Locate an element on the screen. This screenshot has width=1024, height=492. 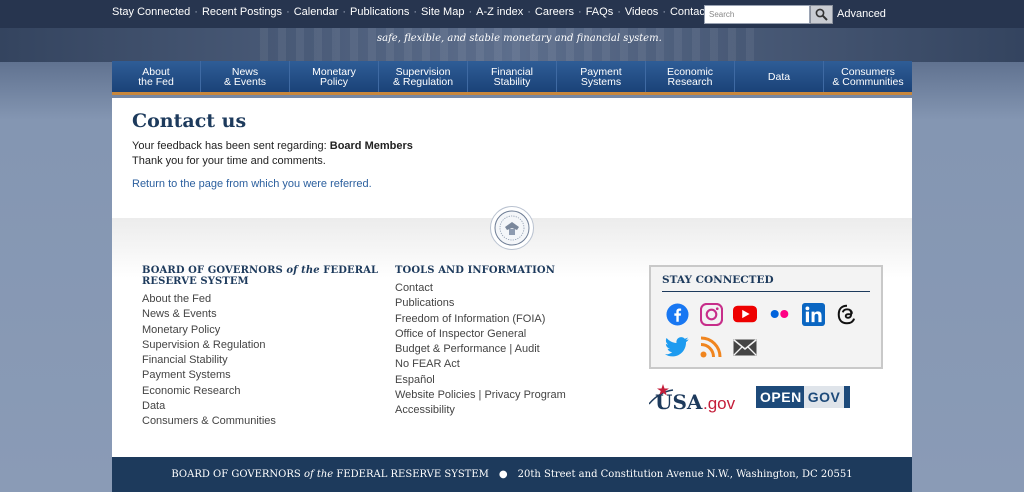
footer-link-publications: Publications is located at coordinates (480, 303).